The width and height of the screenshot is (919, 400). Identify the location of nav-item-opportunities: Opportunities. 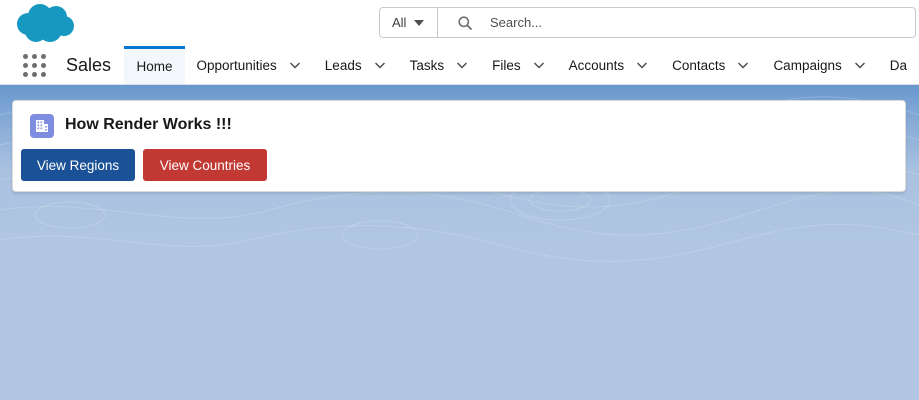
(249, 65).